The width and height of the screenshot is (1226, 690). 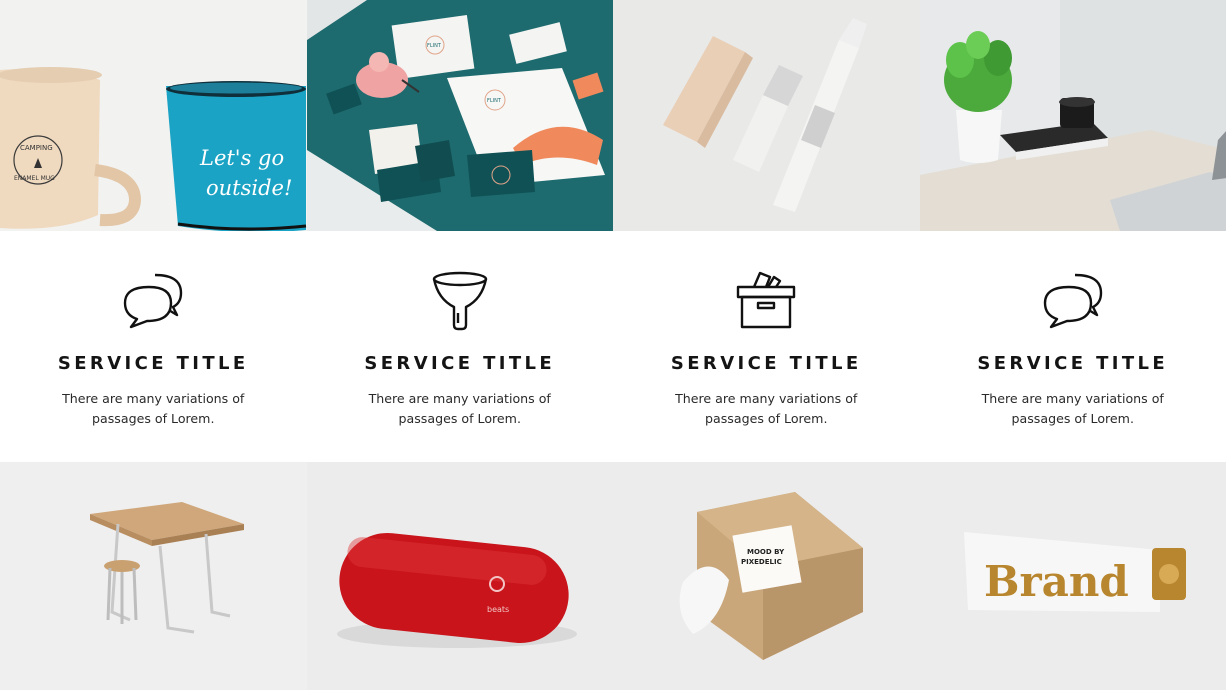 I want to click on stationery-branding-photo: FLINT FLINT, so click(x=459, y=115).